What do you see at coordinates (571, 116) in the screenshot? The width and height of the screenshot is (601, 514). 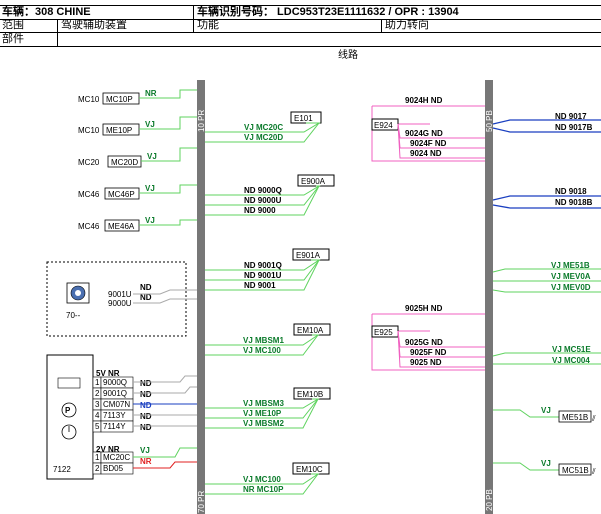 I see `out-label: ND 9017` at bounding box center [571, 116].